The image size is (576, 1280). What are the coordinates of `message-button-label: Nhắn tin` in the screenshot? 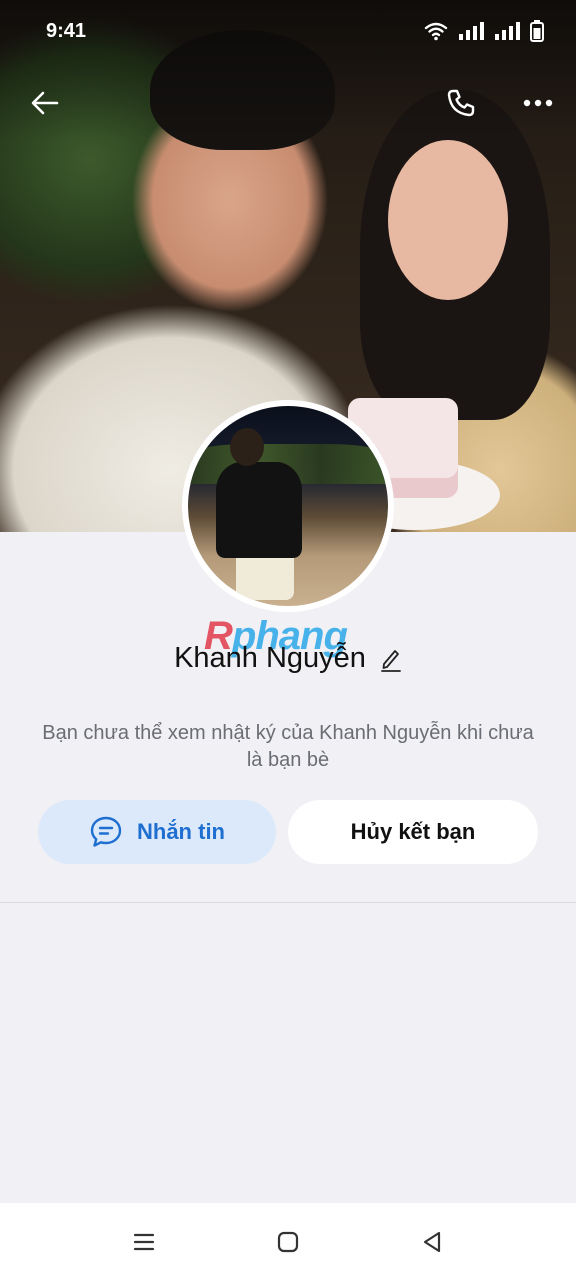 It's located at (181, 831).